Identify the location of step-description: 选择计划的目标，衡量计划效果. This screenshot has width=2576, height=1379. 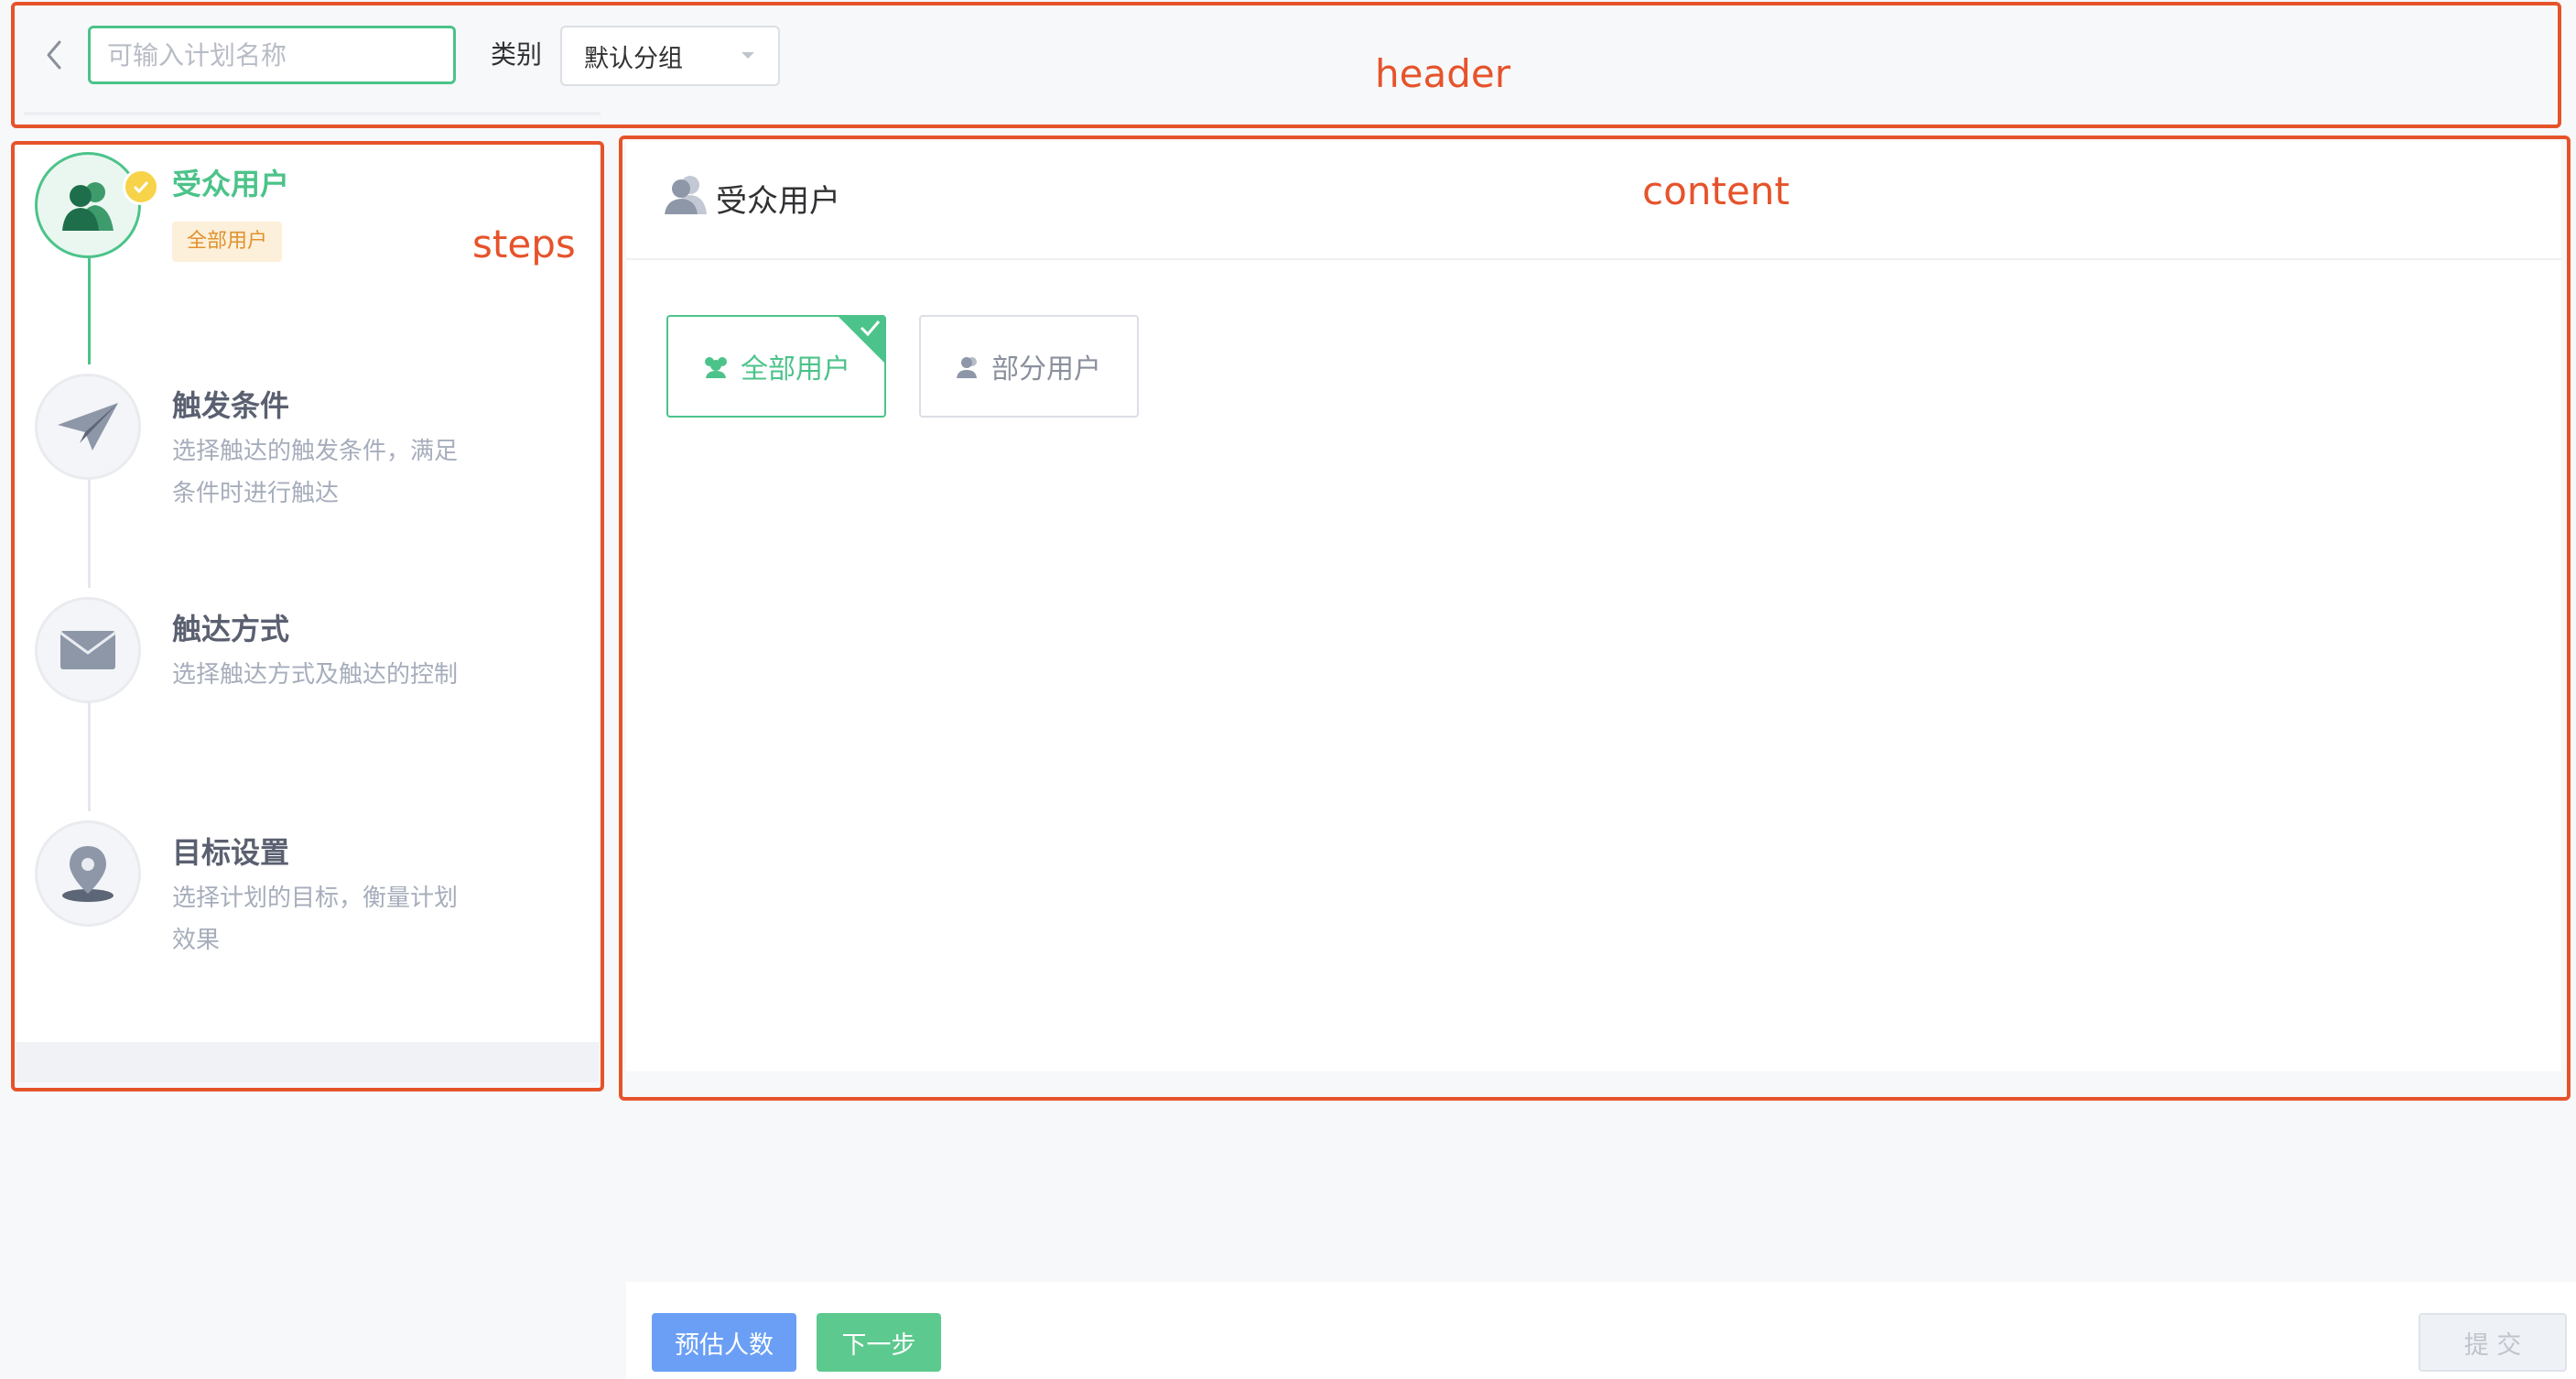
(316, 919).